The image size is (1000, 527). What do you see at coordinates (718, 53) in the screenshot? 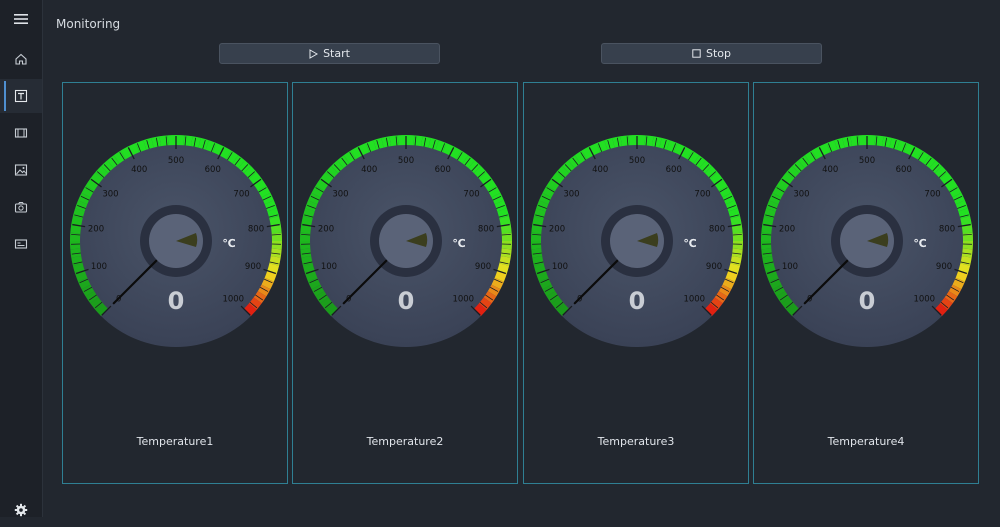
I see `stop-button-label: Stop` at bounding box center [718, 53].